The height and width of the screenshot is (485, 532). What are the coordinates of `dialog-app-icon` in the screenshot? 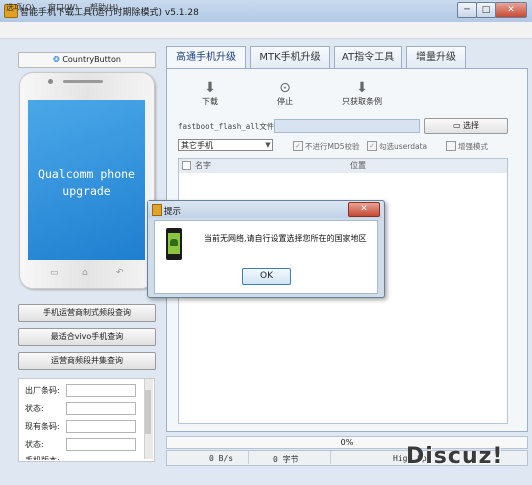 It's located at (157, 210).